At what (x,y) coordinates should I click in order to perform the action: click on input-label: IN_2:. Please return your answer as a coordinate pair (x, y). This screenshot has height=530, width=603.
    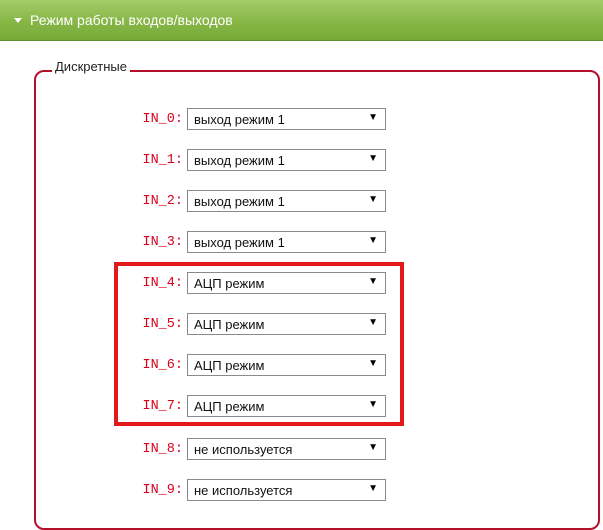
    Looking at the image, I should click on (162, 201).